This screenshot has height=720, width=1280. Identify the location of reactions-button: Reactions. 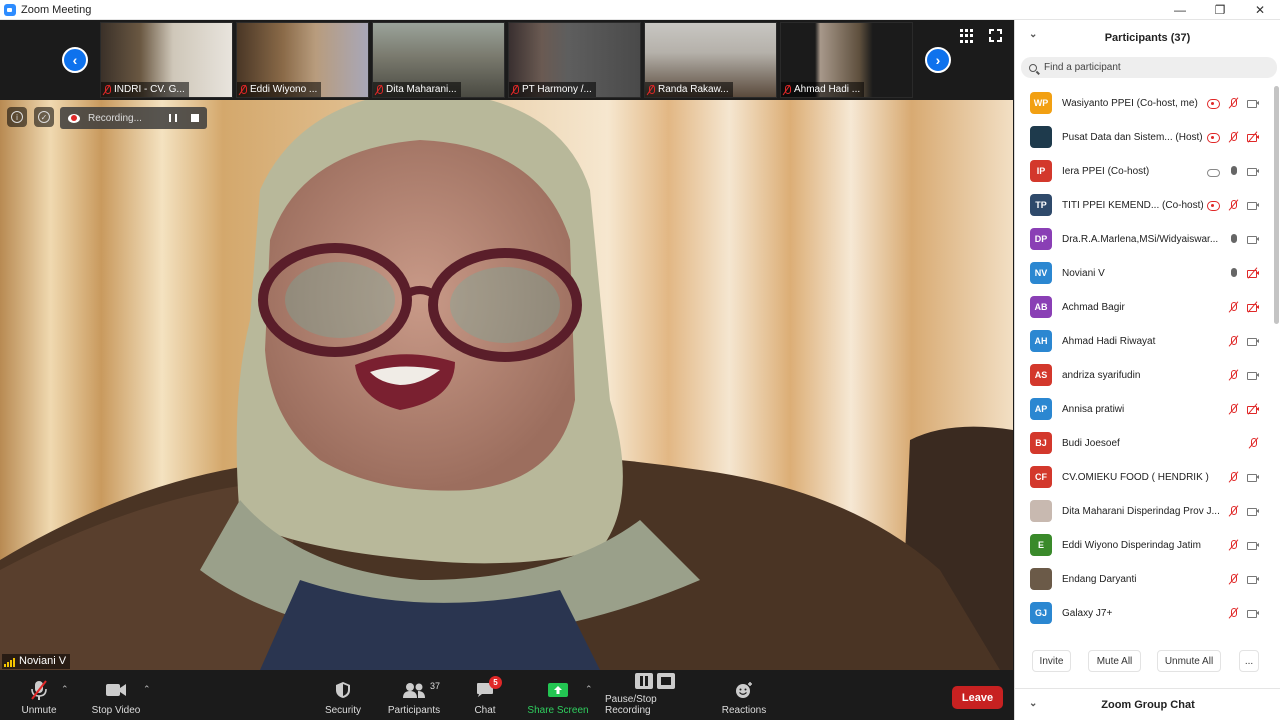
(744, 695).